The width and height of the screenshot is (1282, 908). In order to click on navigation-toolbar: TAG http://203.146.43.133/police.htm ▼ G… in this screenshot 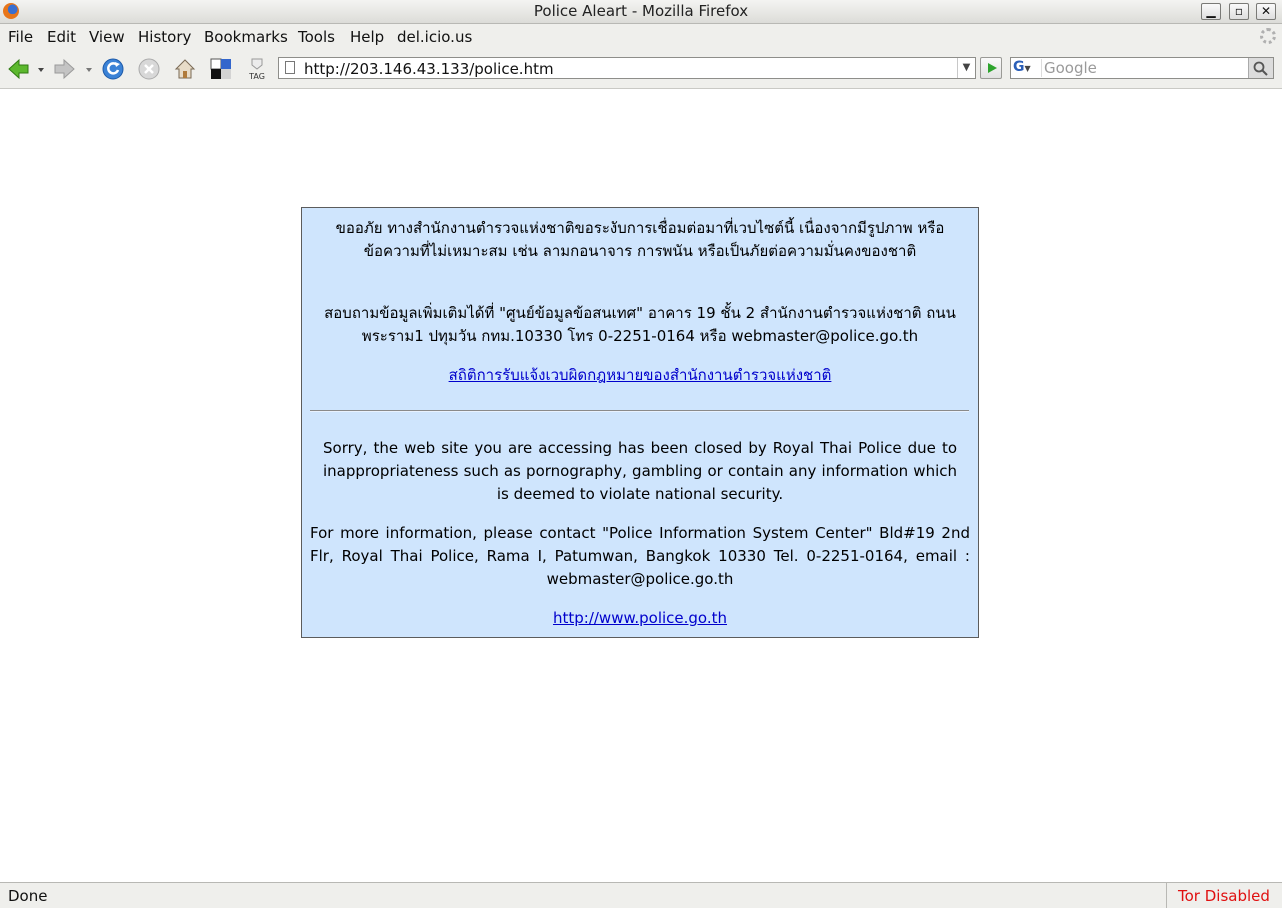, I will do `click(641, 69)`.